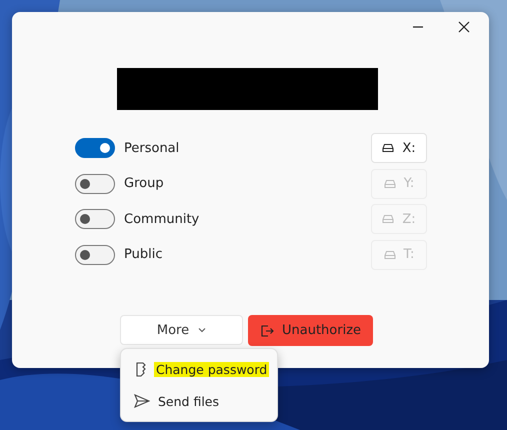 The image size is (507, 430). Describe the element at coordinates (399, 148) in the screenshot. I see `drive-button: X:` at that location.